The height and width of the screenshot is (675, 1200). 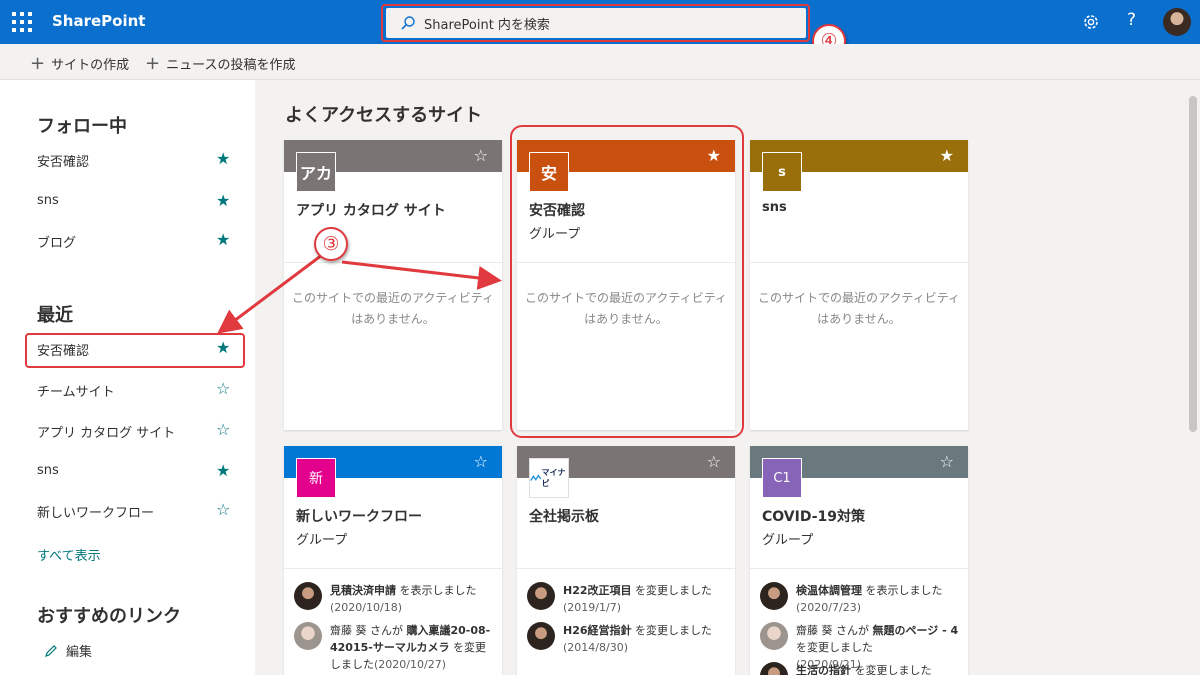 I want to click on nav-highlight-annotation, so click(x=135, y=350).